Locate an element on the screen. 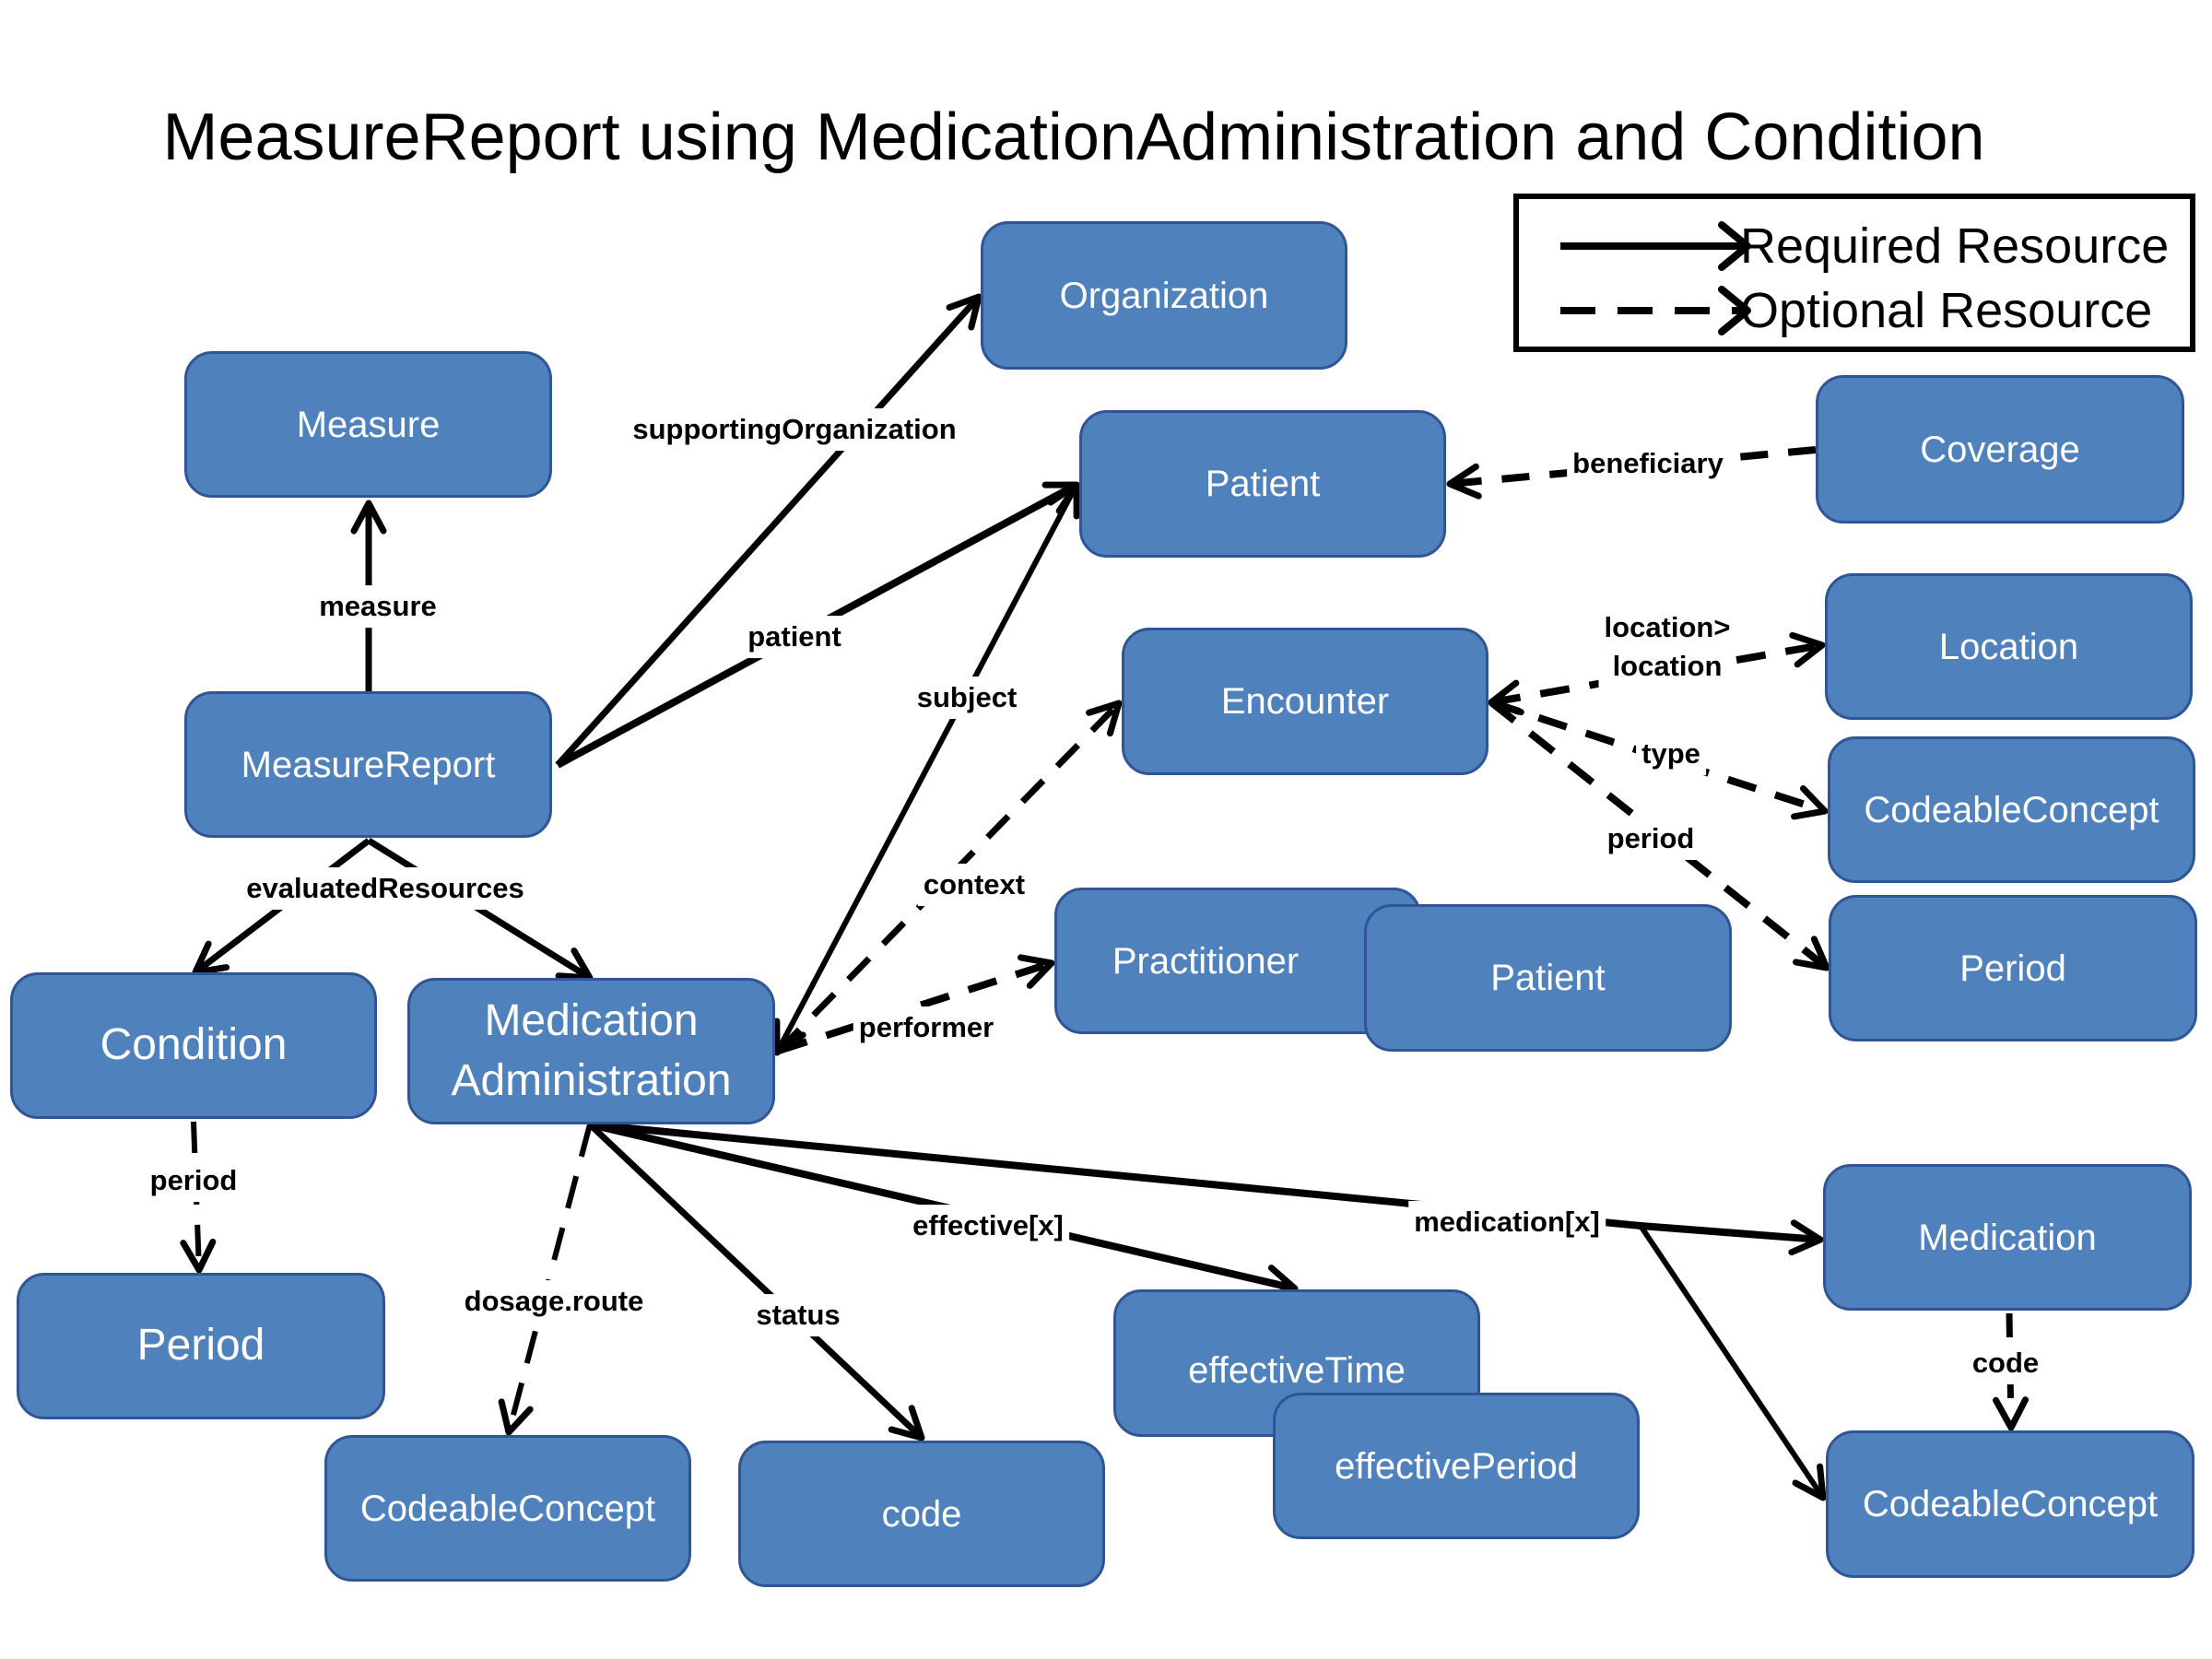 Image resolution: width=2212 pixels, height=1659 pixels. edge-label-supporting-organization: supportingOrganization is located at coordinates (794, 429).